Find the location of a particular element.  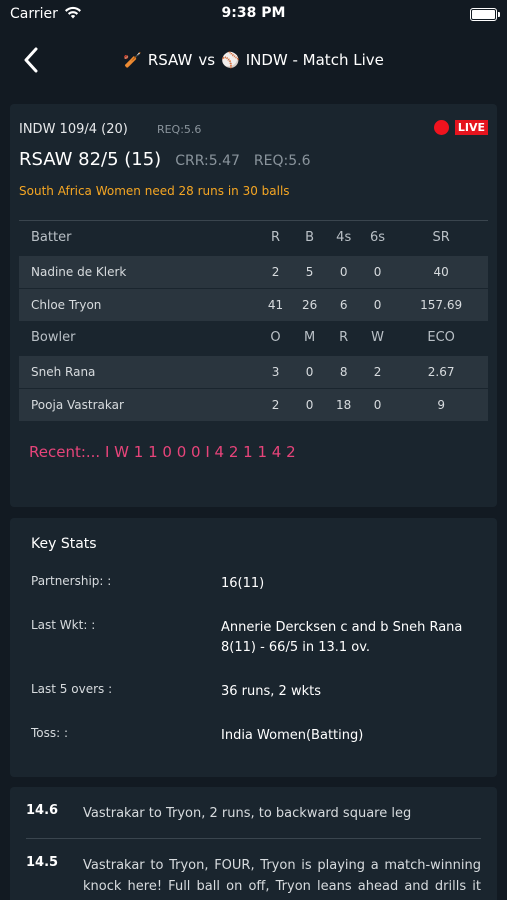

live-dot-icon is located at coordinates (441, 127).